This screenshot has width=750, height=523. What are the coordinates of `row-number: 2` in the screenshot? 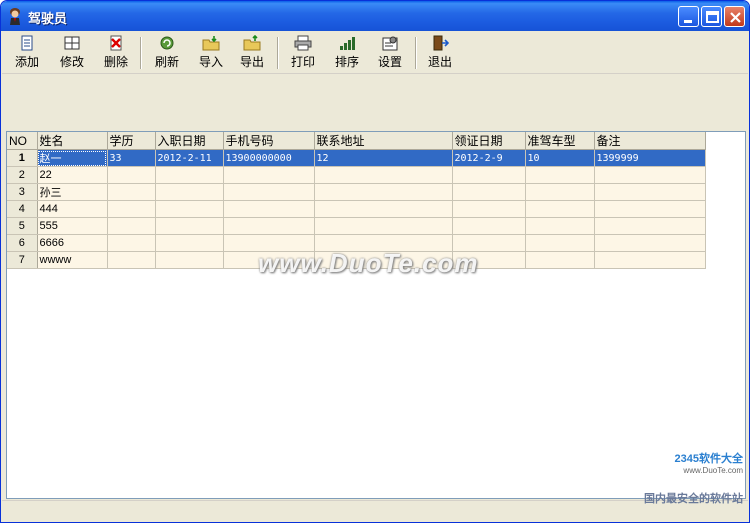 It's located at (22, 175).